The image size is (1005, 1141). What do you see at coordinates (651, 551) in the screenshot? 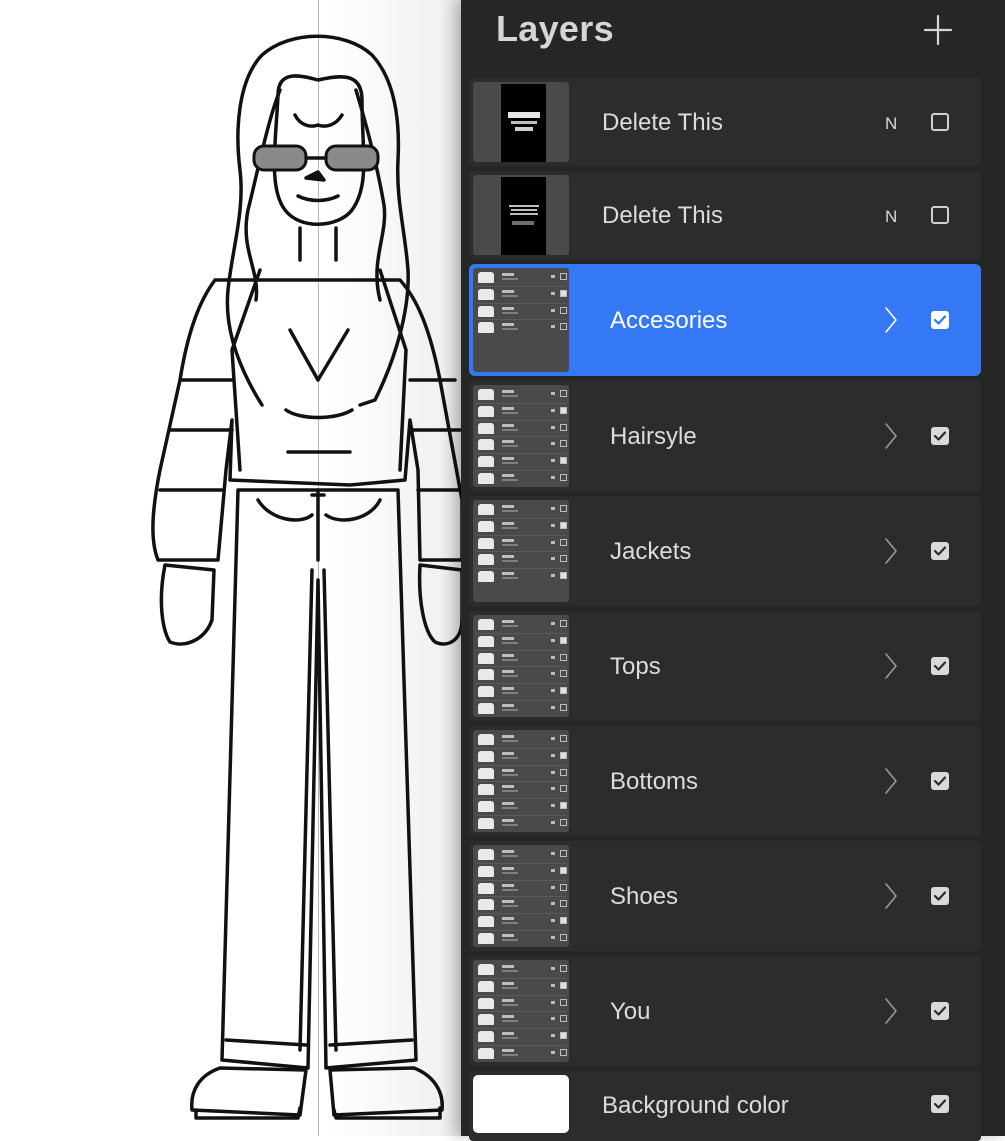
I see `group-name: Jackets` at bounding box center [651, 551].